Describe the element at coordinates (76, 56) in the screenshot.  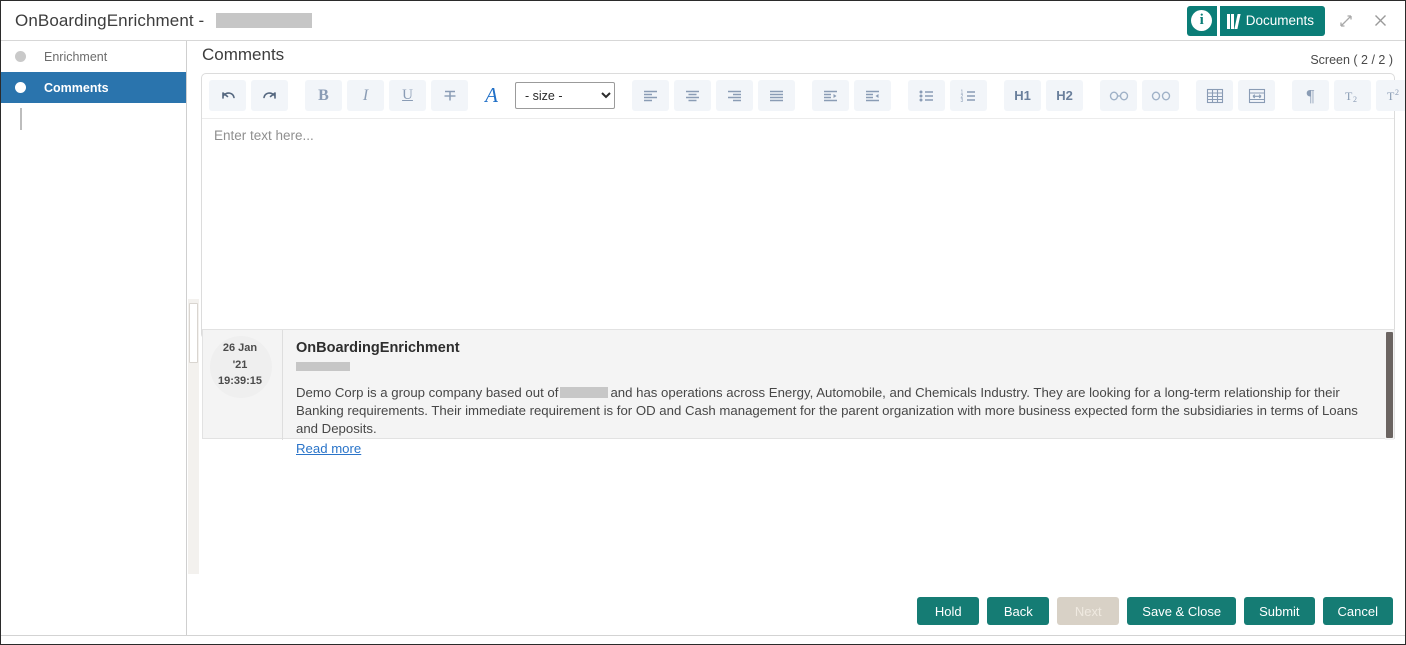
I see `sidebar-item-label: Enrichment` at that location.